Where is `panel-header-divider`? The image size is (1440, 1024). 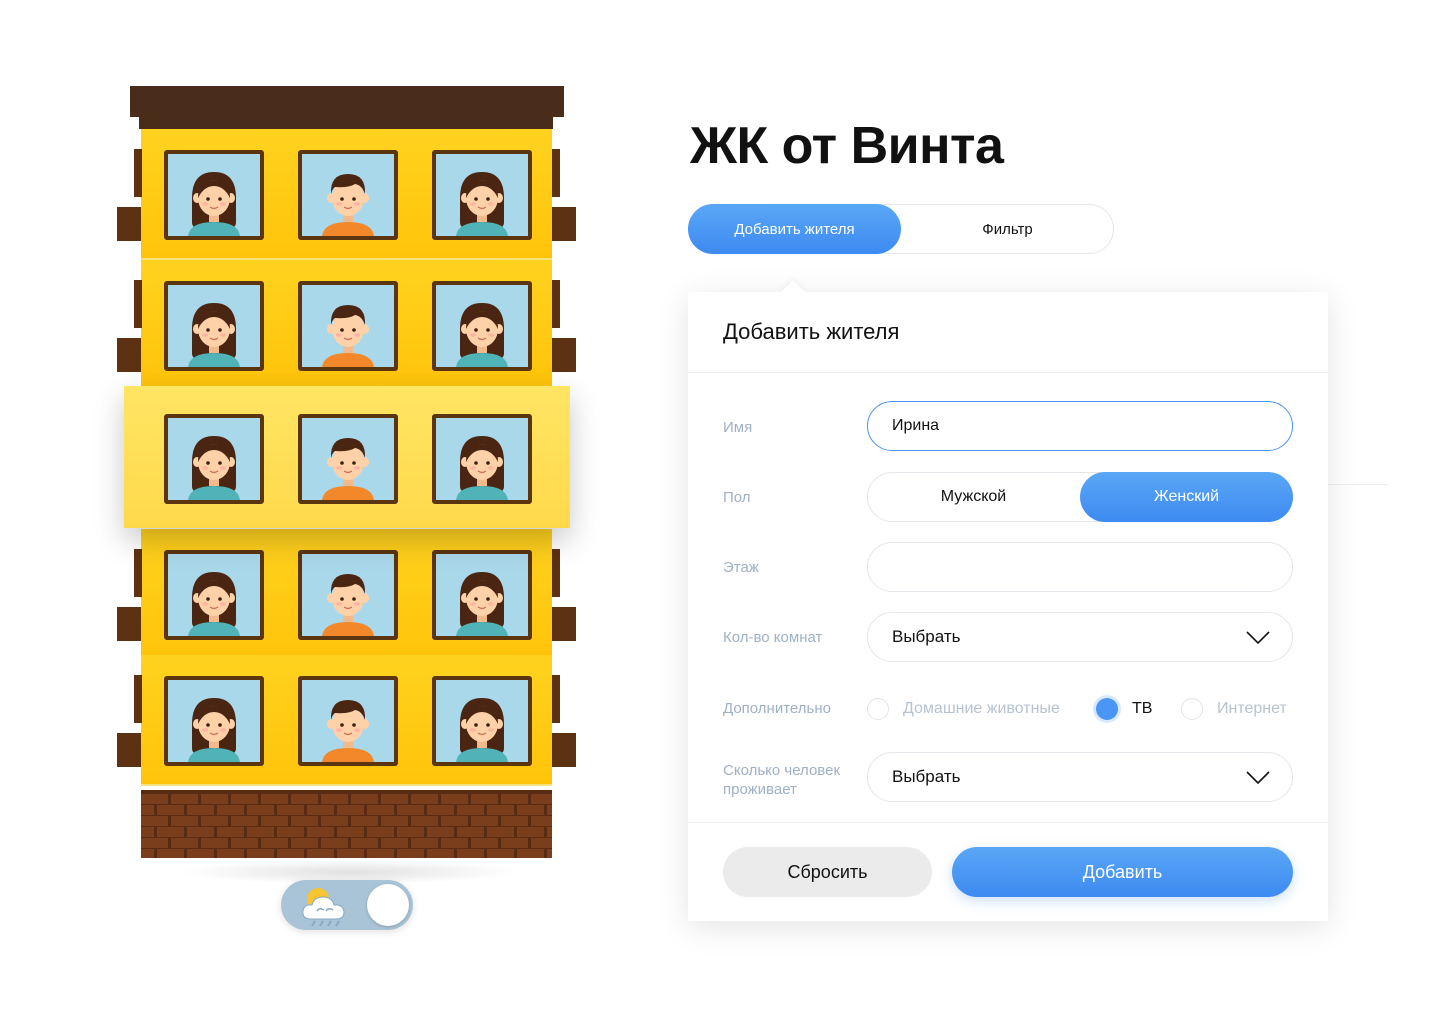
panel-header-divider is located at coordinates (1008, 372).